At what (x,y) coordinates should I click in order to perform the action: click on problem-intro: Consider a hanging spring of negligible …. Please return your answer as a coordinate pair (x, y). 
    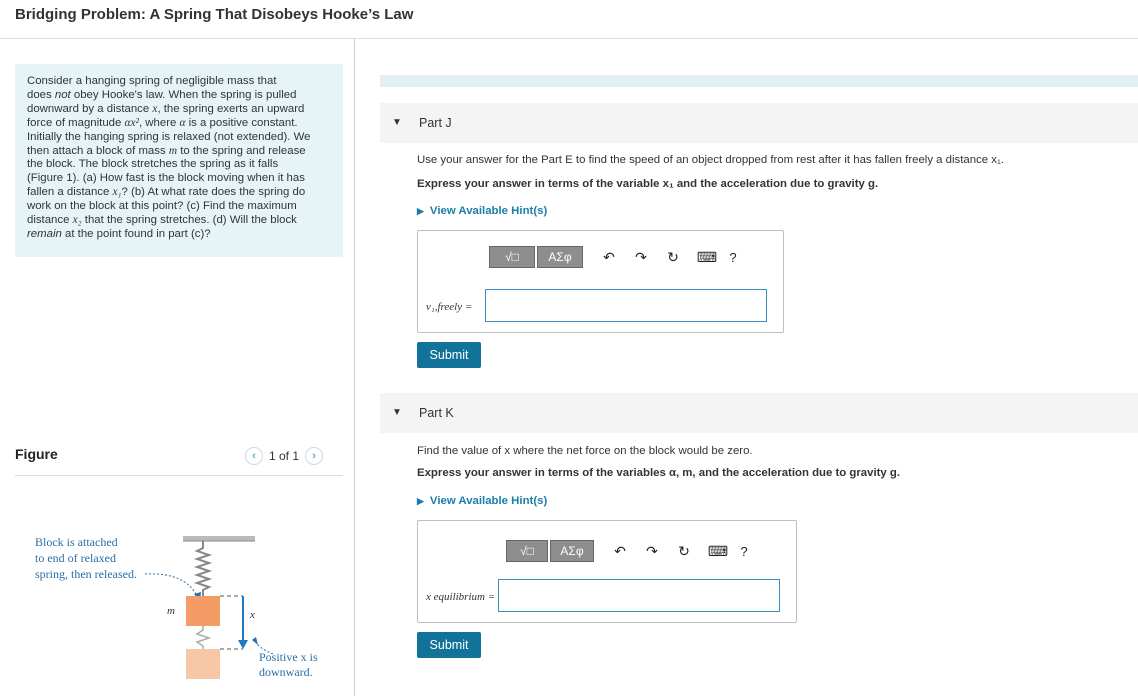
    Looking at the image, I should click on (179, 160).